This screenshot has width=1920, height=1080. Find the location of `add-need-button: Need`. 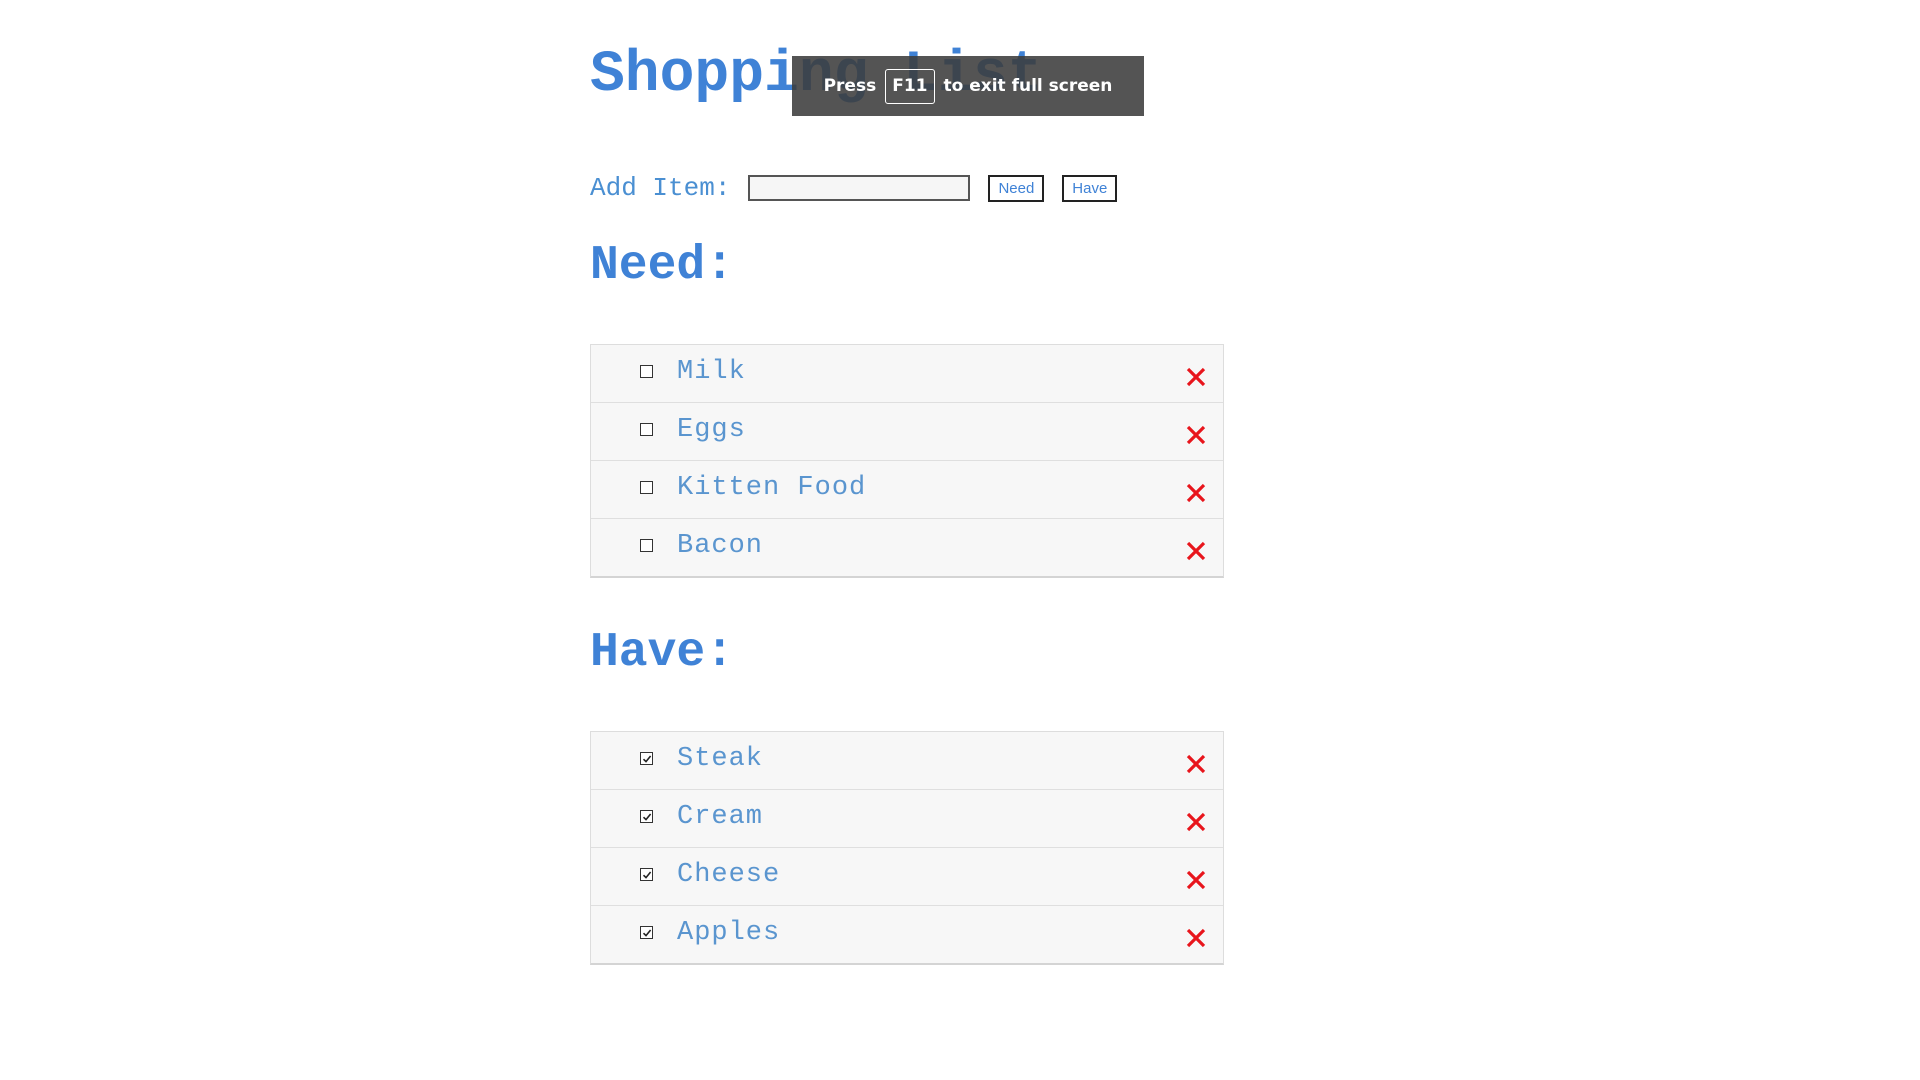

add-need-button: Need is located at coordinates (1016, 188).